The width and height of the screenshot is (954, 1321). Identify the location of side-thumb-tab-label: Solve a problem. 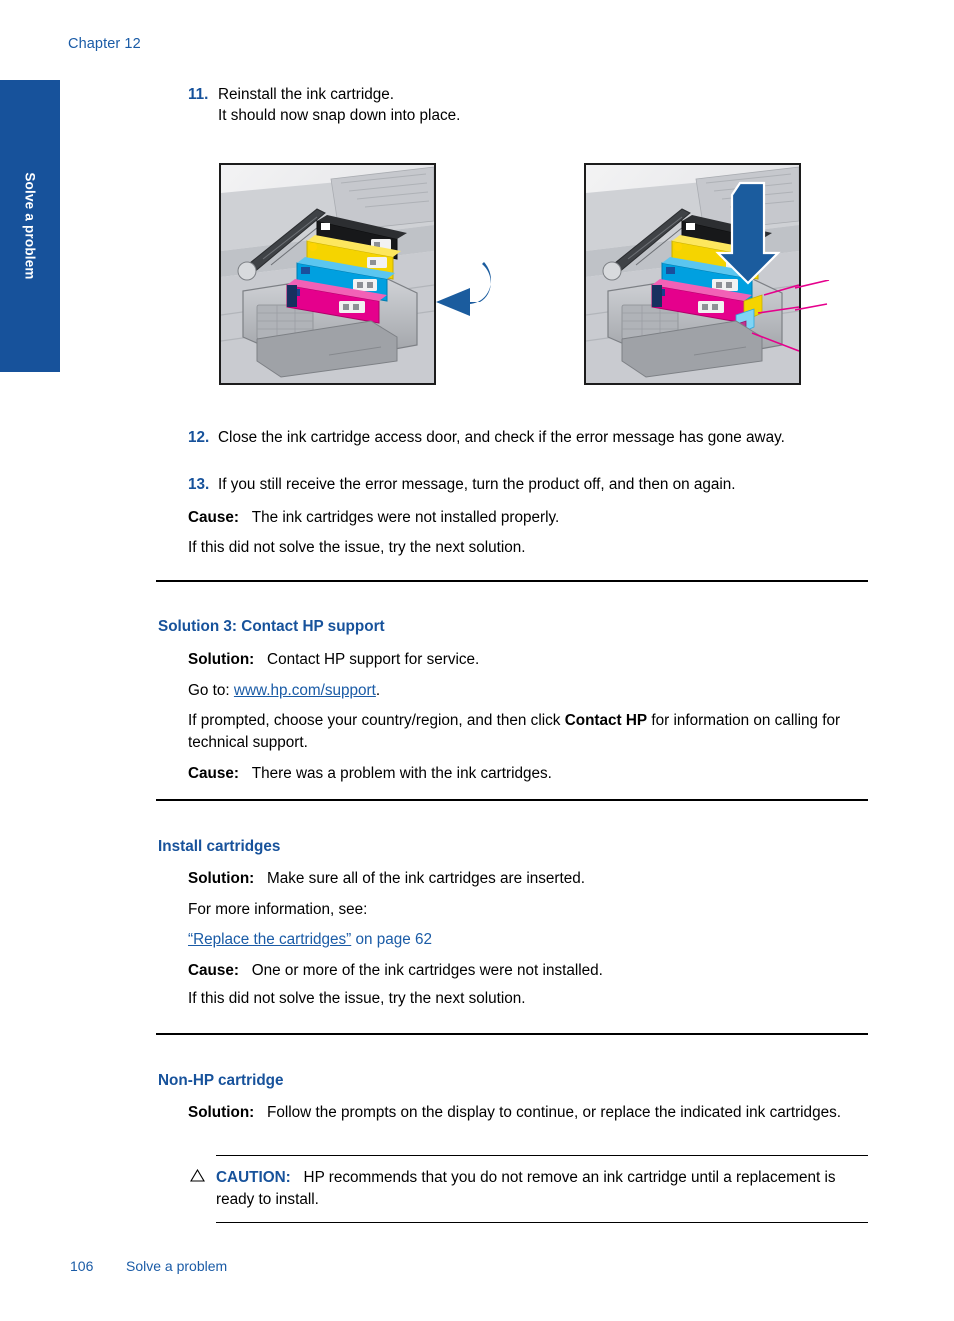
(30, 226).